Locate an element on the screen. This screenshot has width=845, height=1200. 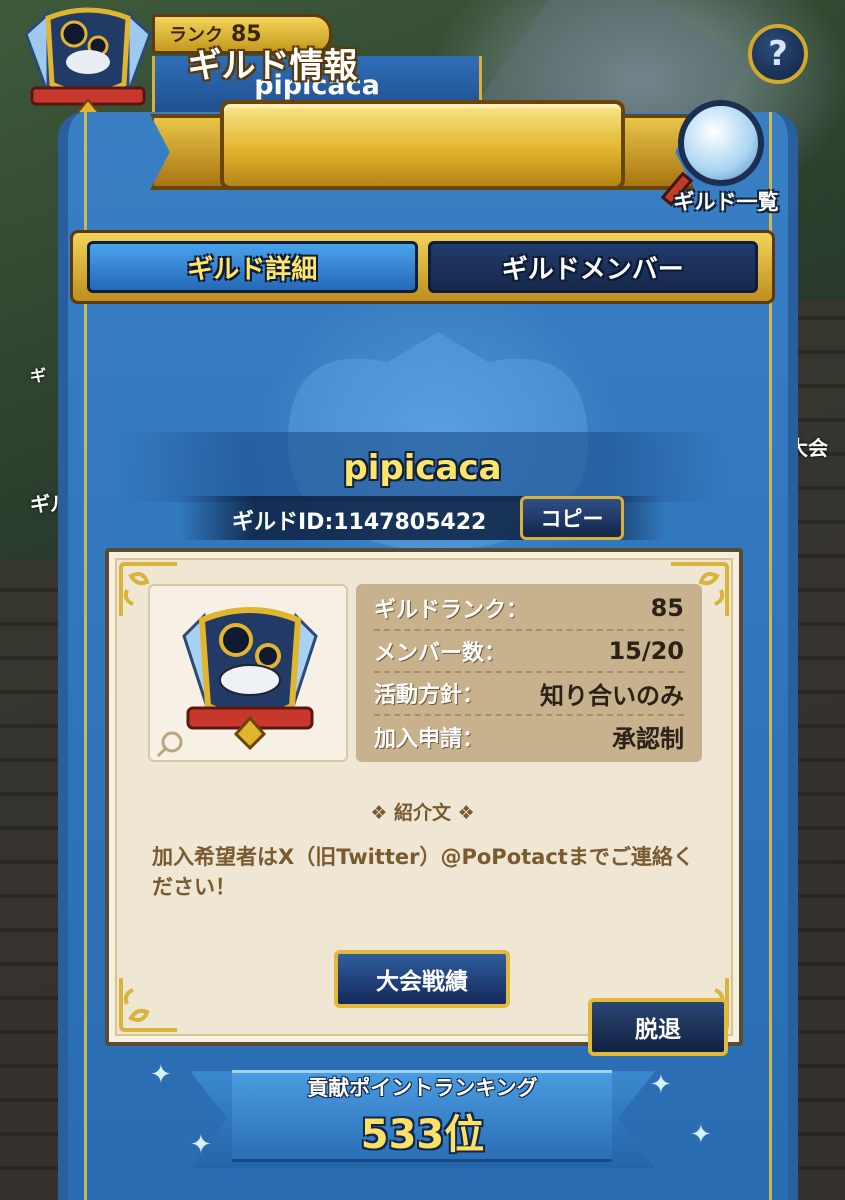
stat-value: 承認制 is located at coordinates (648, 739).